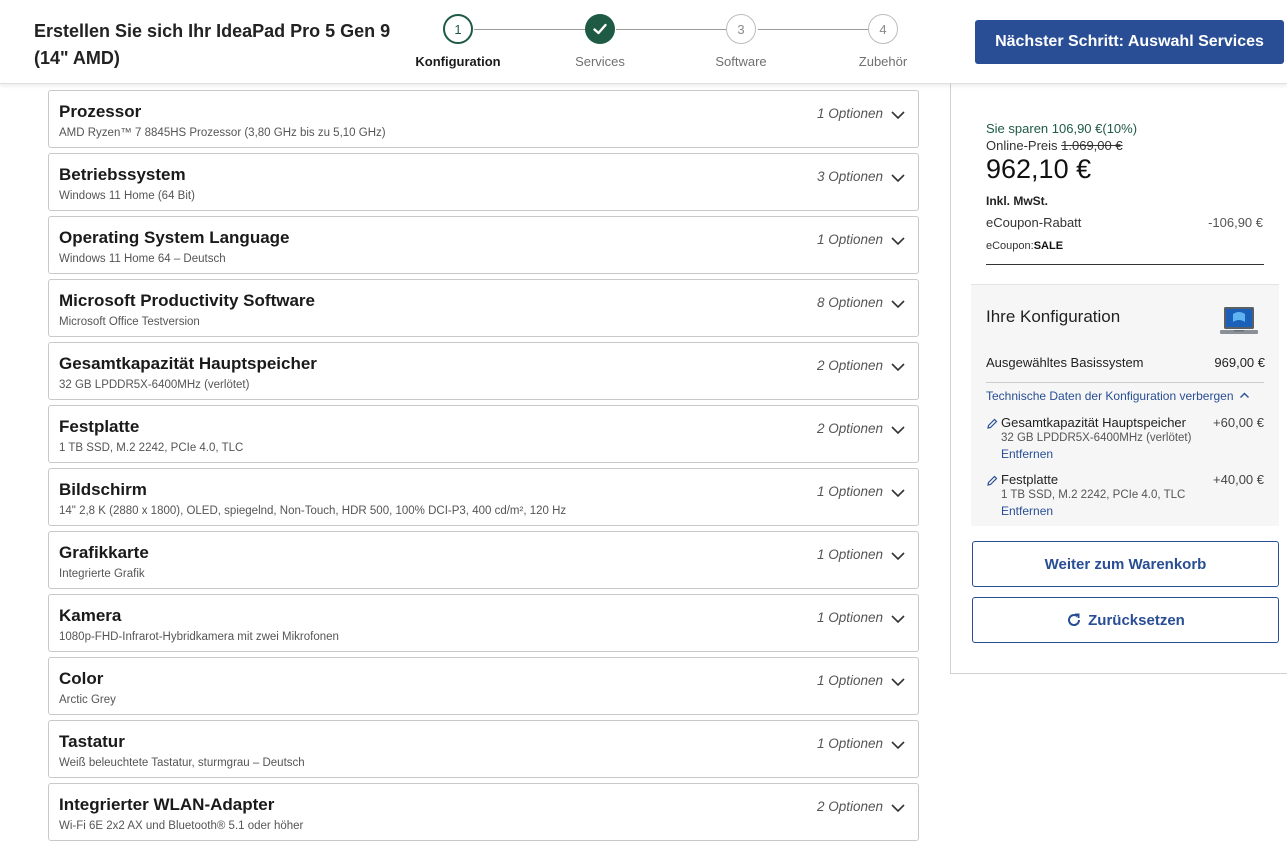  What do you see at coordinates (741, 29) in the screenshot?
I see `step-number: 3` at bounding box center [741, 29].